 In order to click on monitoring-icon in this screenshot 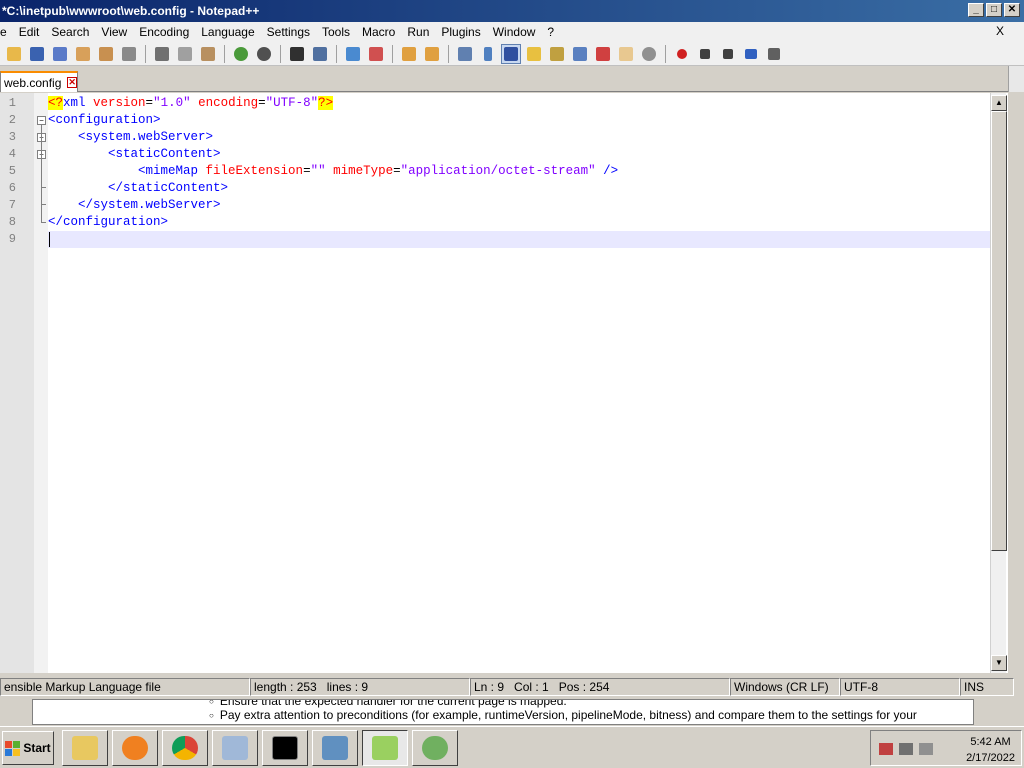, I will do `click(626, 54)`.